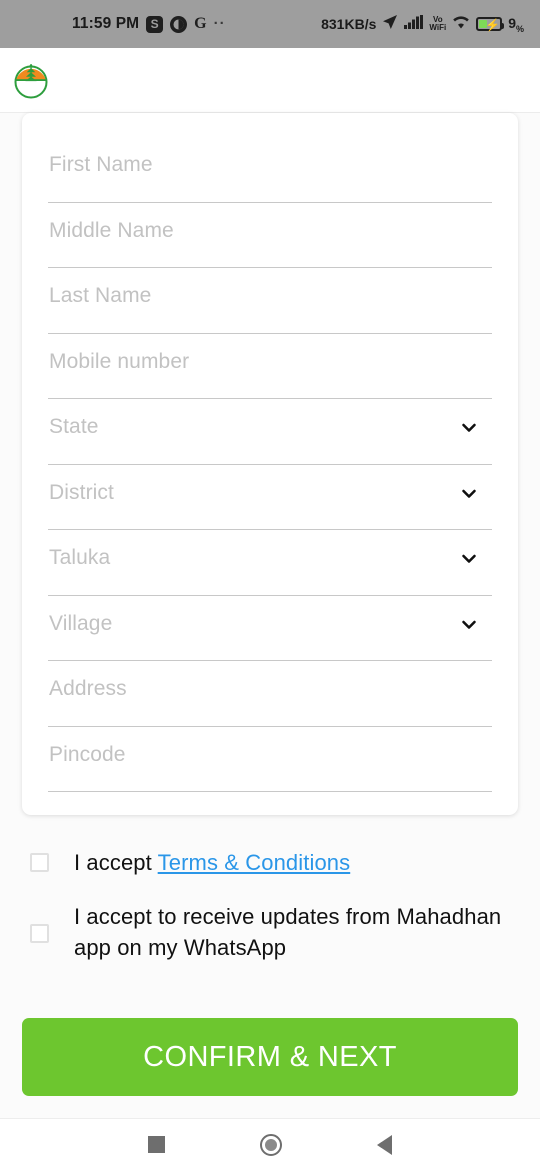  What do you see at coordinates (200, 23) in the screenshot?
I see `app-badge-google-icon: G` at bounding box center [200, 23].